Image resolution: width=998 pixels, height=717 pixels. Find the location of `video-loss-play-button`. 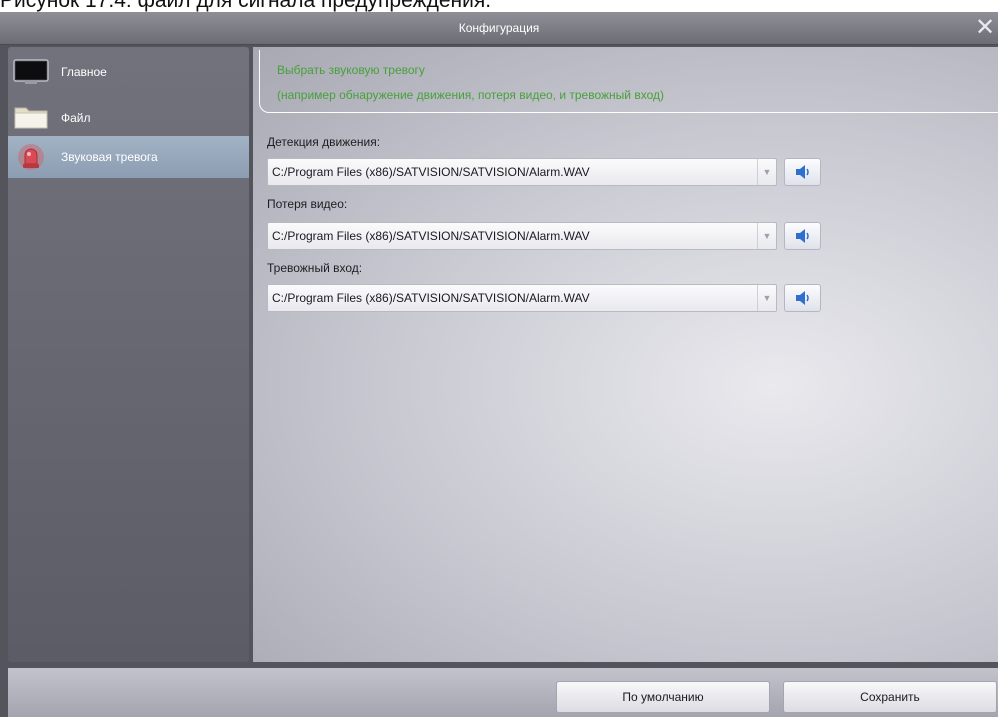

video-loss-play-button is located at coordinates (802, 236).